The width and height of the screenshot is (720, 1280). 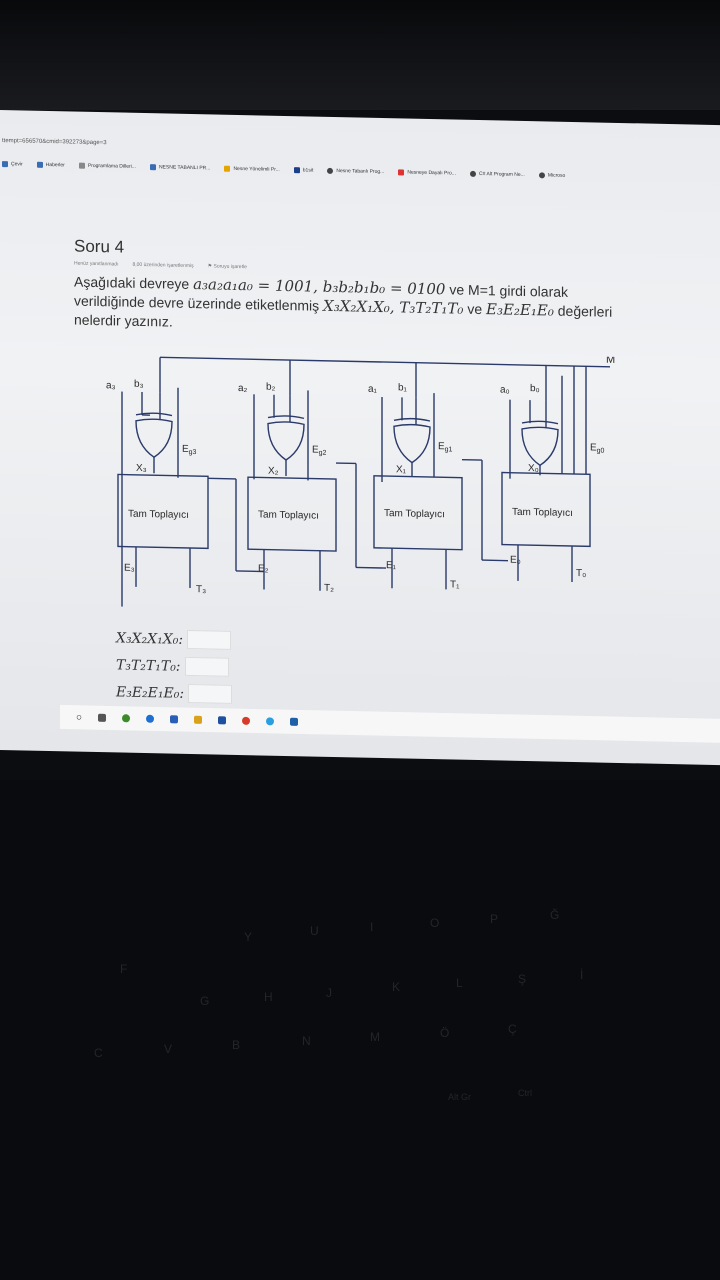 I want to click on math-outputs: X₃X₂X₁X₀, T₃T₂T₁T₀, so click(x=393, y=307).